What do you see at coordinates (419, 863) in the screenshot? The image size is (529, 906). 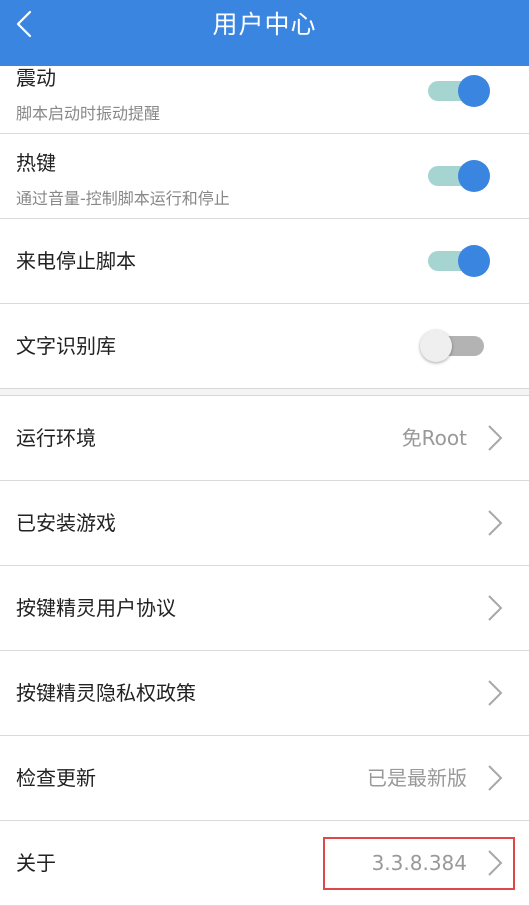 I see `menu-item-about-version: 3.3.8.384` at bounding box center [419, 863].